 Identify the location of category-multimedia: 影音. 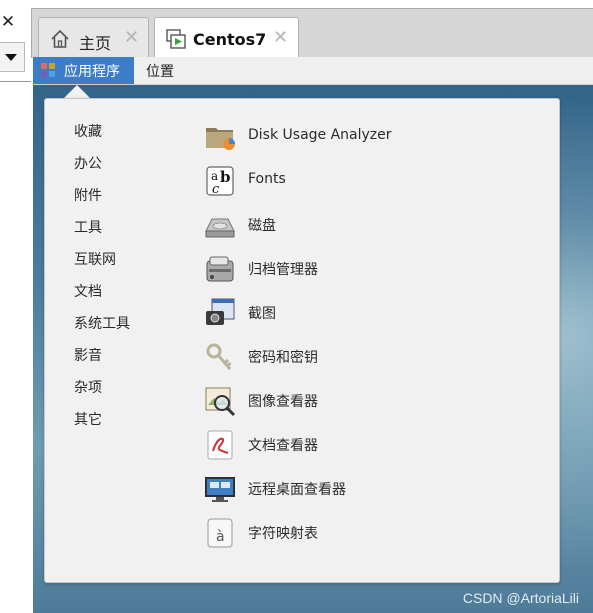
(88, 355).